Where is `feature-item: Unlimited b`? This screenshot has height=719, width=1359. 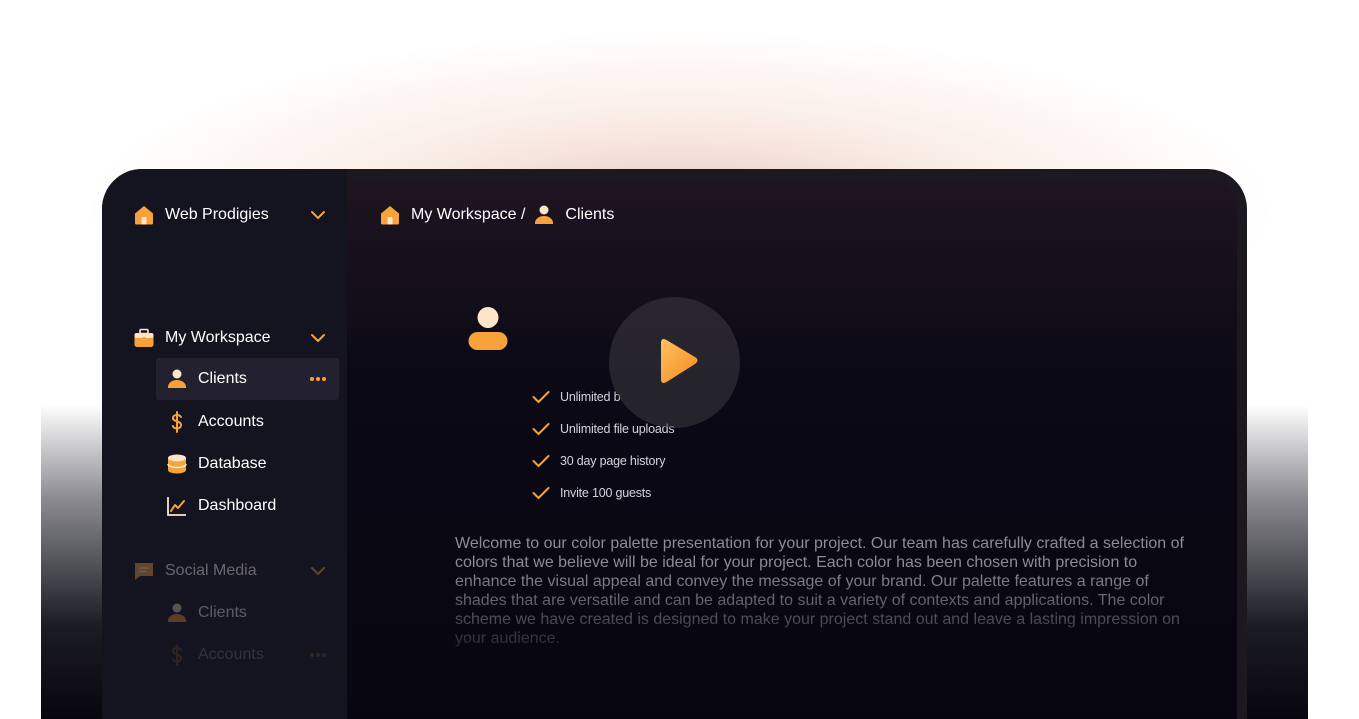
feature-item: Unlimited b is located at coordinates (576, 397).